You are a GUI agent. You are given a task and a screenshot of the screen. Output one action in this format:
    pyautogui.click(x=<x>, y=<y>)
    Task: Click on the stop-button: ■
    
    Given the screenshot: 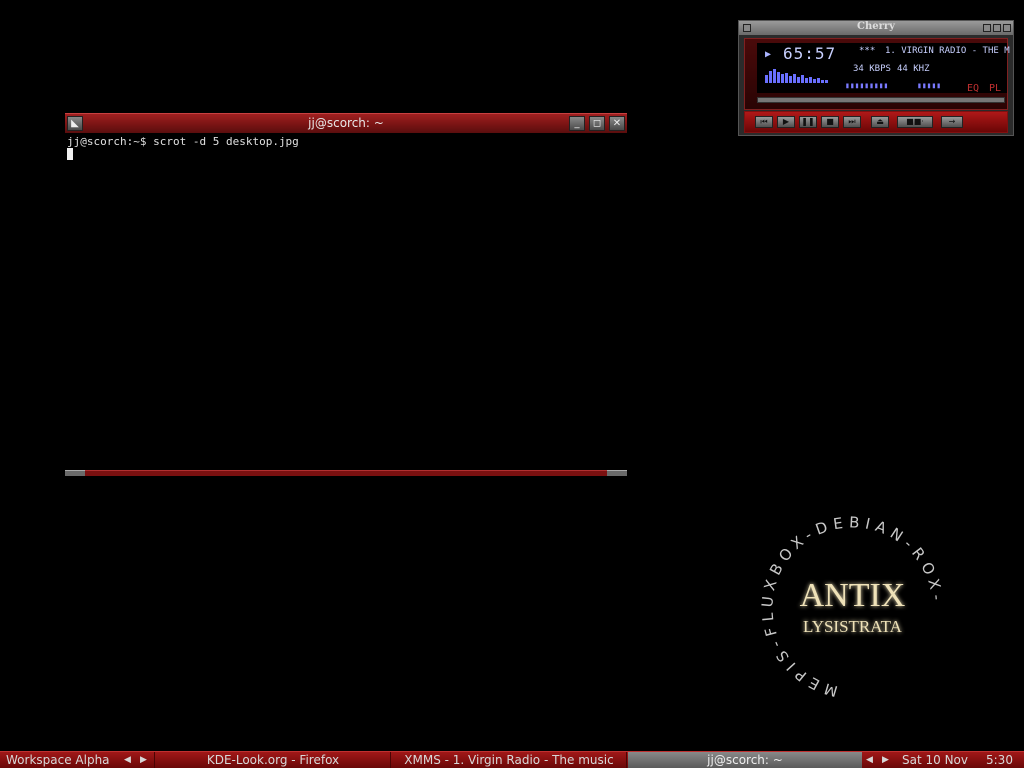 What is the action you would take?
    pyautogui.click(x=830, y=122)
    